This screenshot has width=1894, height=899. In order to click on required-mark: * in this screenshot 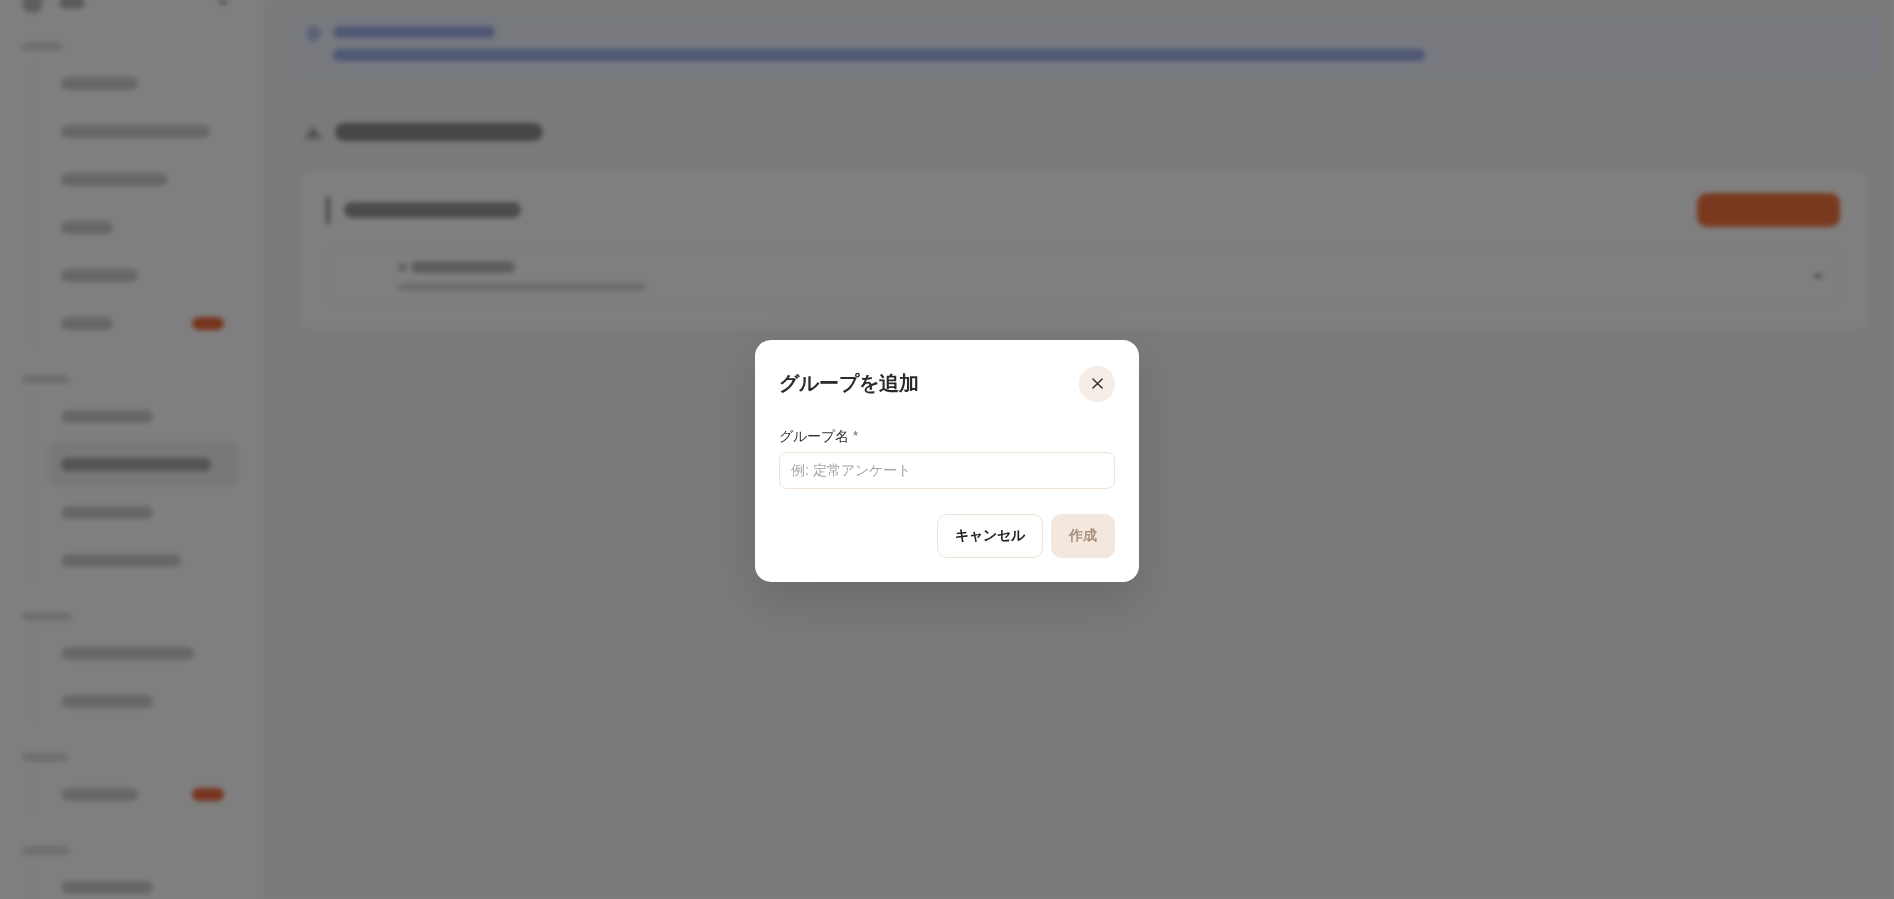, I will do `click(856, 435)`.